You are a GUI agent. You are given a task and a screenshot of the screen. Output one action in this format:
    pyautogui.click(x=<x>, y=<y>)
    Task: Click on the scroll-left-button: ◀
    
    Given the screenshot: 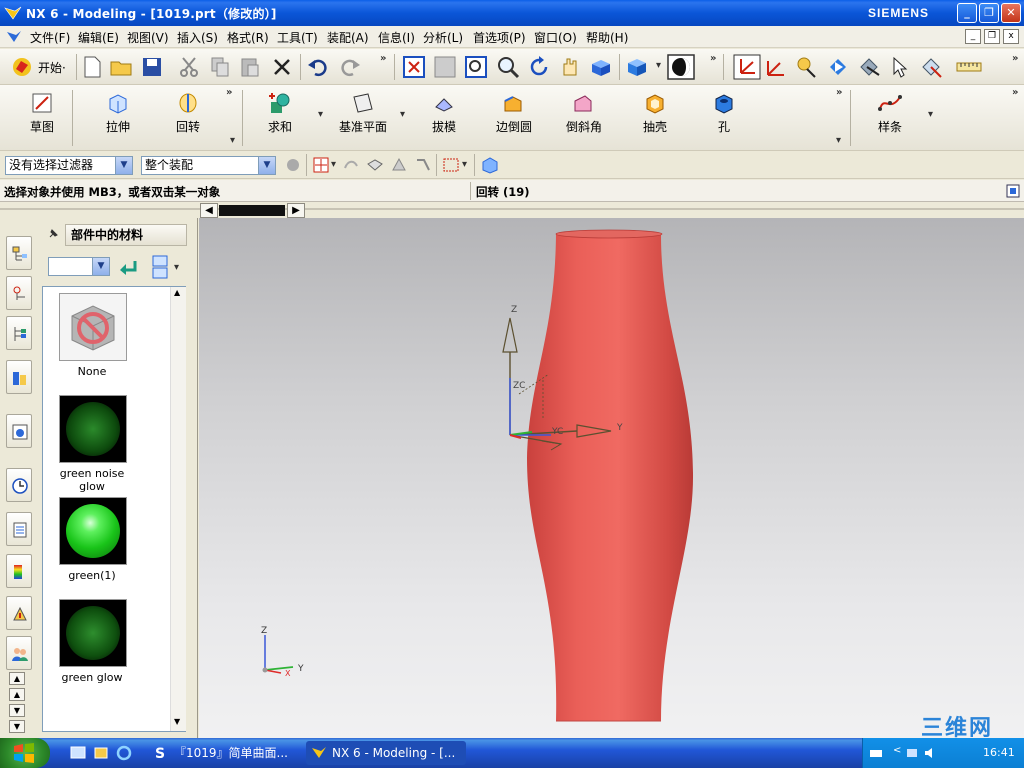 What is the action you would take?
    pyautogui.click(x=209, y=210)
    